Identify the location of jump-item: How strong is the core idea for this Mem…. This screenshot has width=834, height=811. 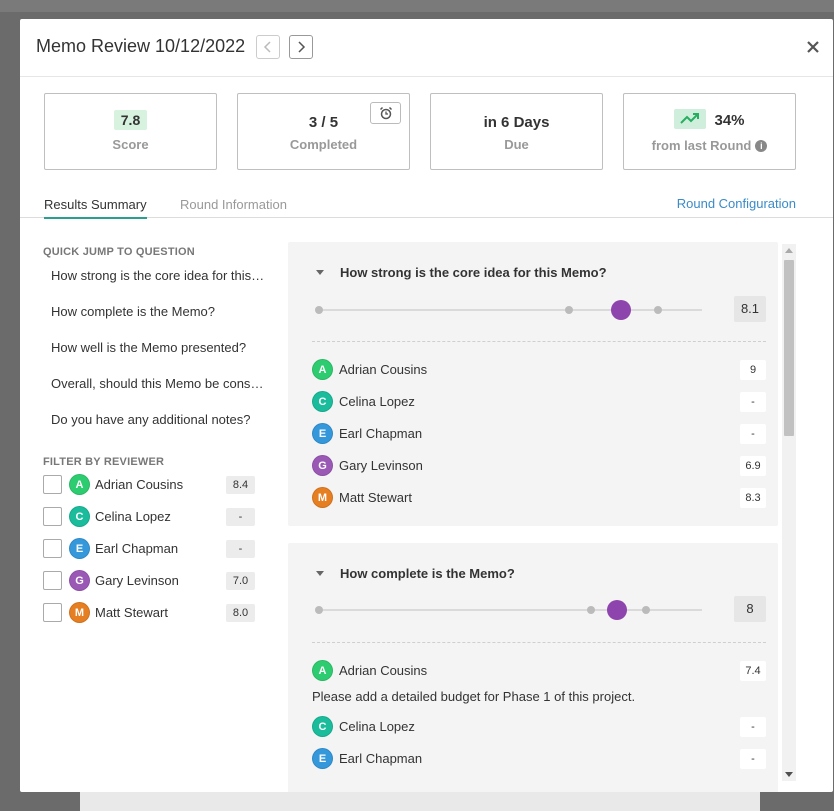
(154, 282).